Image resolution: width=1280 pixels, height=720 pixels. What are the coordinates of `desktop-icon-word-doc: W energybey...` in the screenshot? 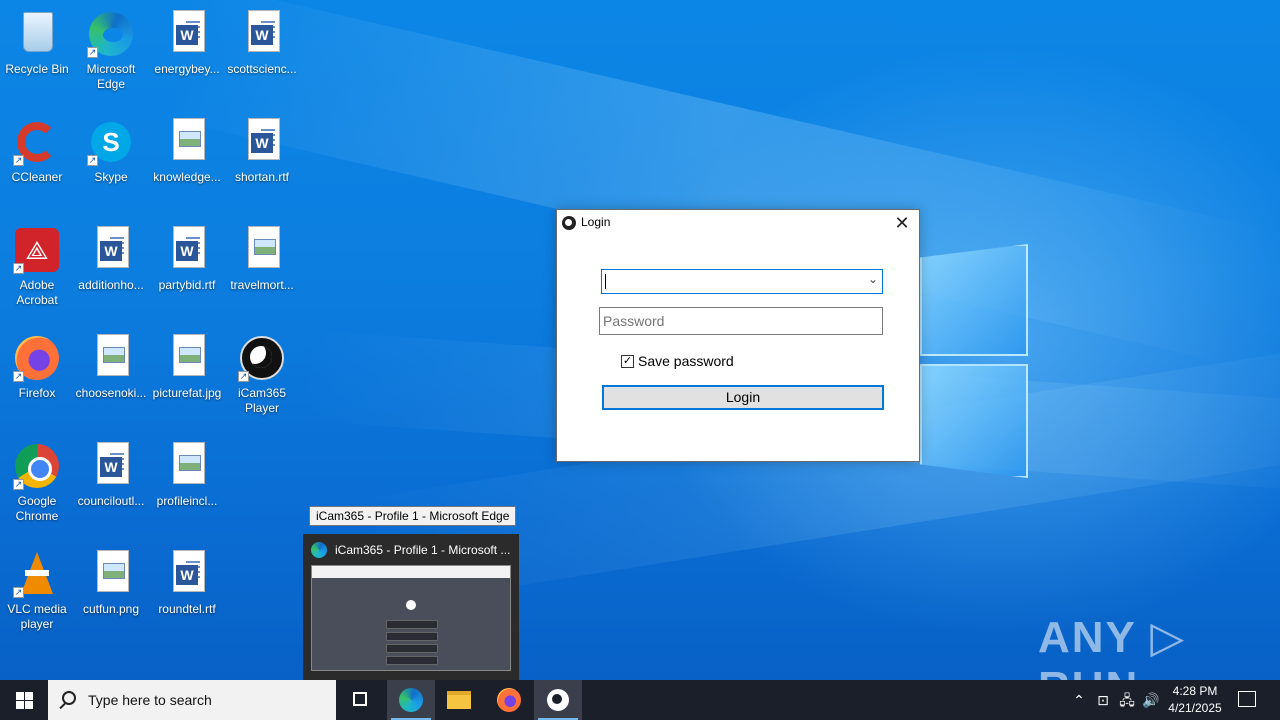 It's located at (187, 40).